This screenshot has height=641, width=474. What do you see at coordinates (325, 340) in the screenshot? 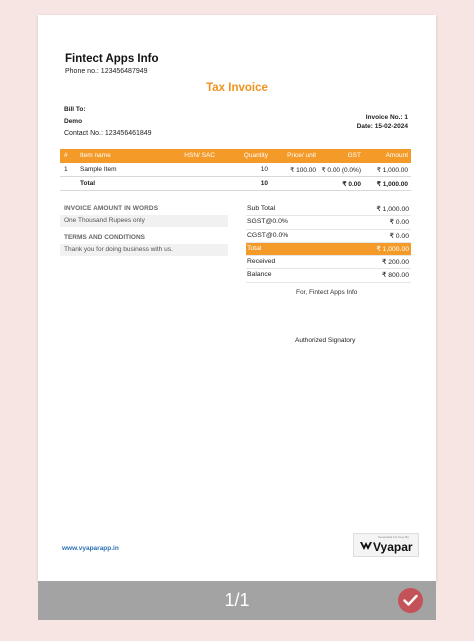
I see `authorized-signatory-label: Authorized Signatory` at bounding box center [325, 340].